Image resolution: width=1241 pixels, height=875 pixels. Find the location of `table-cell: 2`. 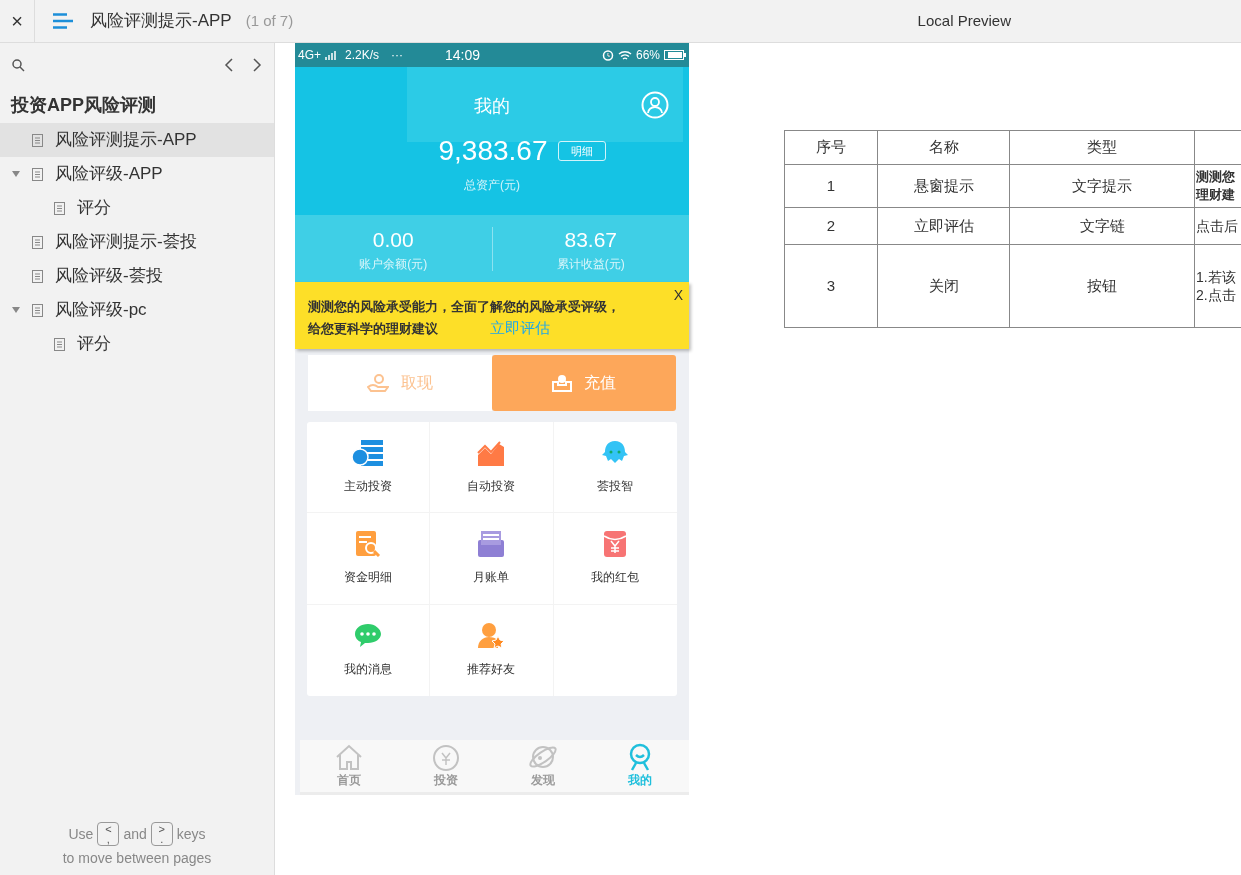

table-cell: 2 is located at coordinates (831, 226).